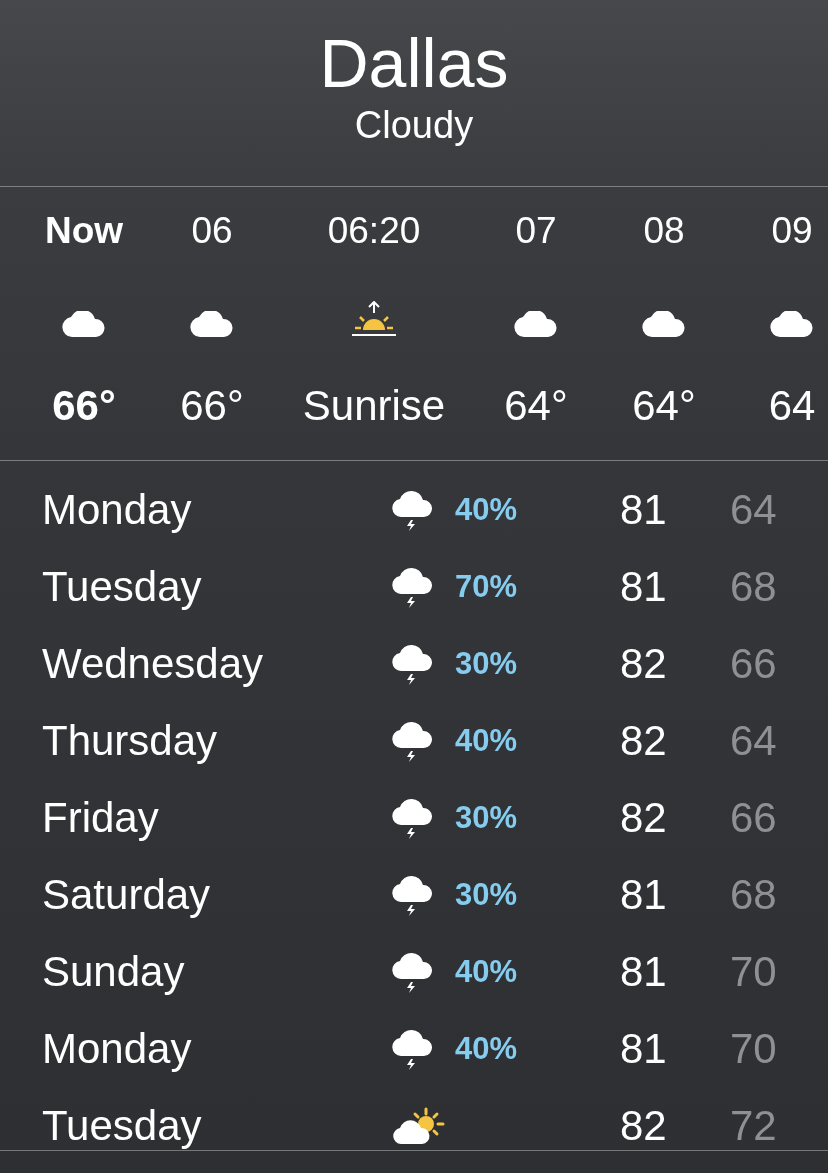  I want to click on hour-label: 06:20, so click(374, 231).